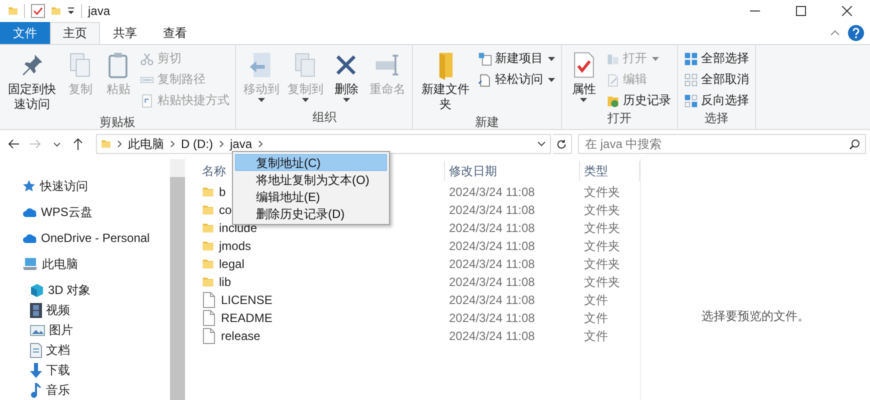 Image resolution: width=870 pixels, height=400 pixels. I want to click on film-icon, so click(36, 310).